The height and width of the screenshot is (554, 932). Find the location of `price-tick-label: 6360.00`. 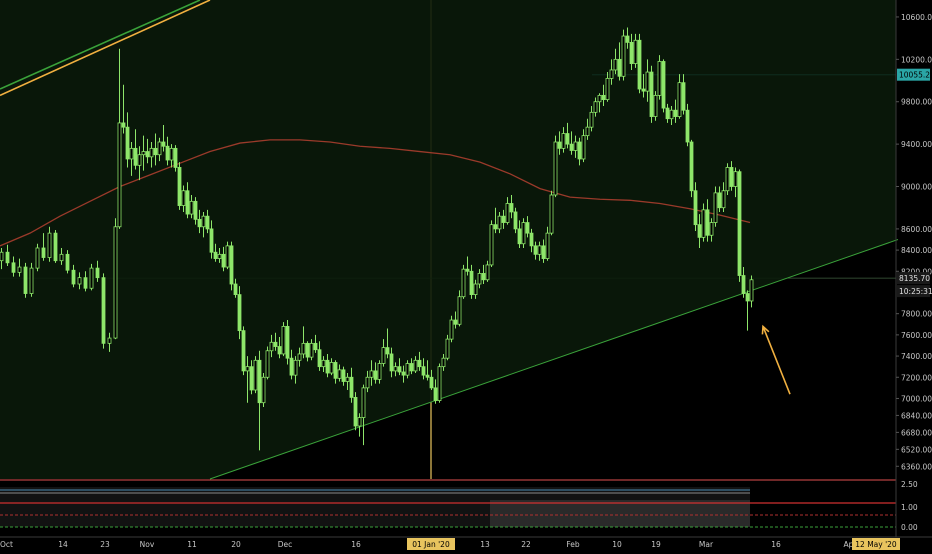

price-tick-label: 6360.00 is located at coordinates (916, 466).